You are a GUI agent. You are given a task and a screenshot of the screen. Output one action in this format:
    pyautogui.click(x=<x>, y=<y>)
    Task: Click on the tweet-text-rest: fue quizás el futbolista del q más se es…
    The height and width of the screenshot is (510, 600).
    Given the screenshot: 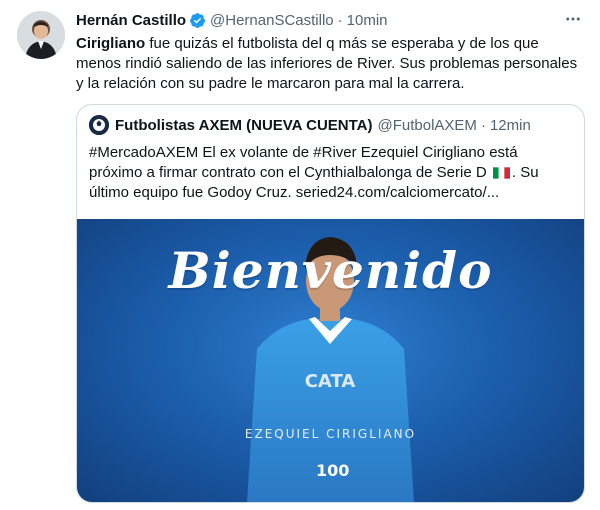 What is the action you would take?
    pyautogui.click(x=327, y=63)
    